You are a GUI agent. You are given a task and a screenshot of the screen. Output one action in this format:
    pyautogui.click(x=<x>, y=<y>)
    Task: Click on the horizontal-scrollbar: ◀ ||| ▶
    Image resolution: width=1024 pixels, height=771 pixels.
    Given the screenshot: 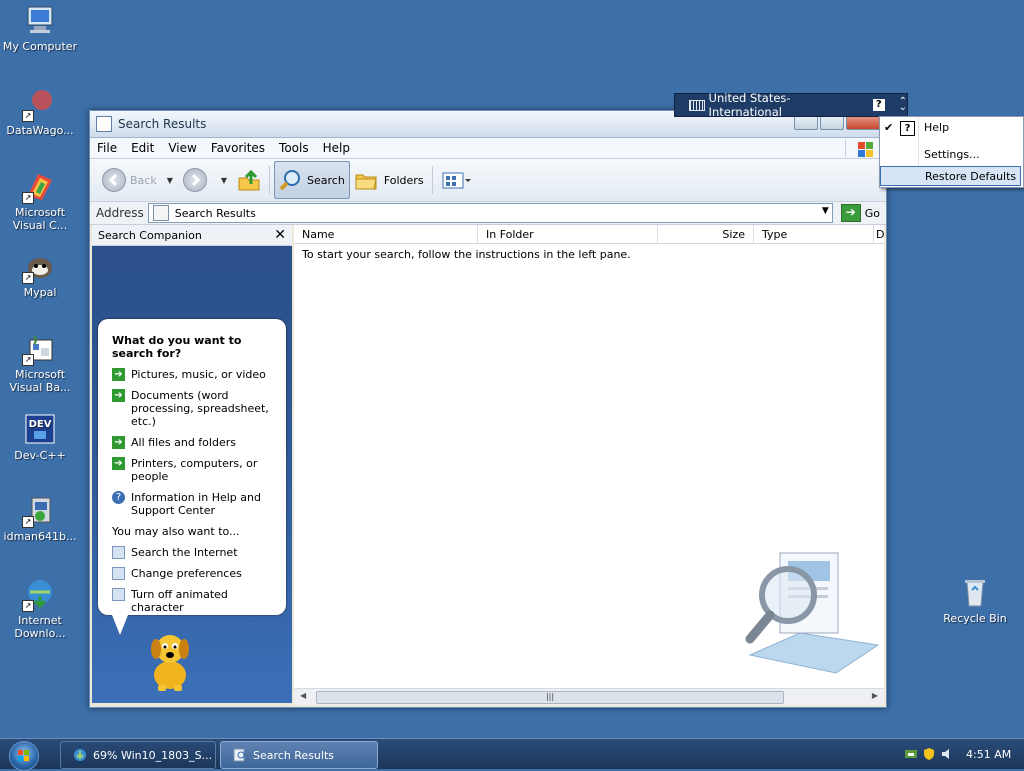 What is the action you would take?
    pyautogui.click(x=589, y=696)
    